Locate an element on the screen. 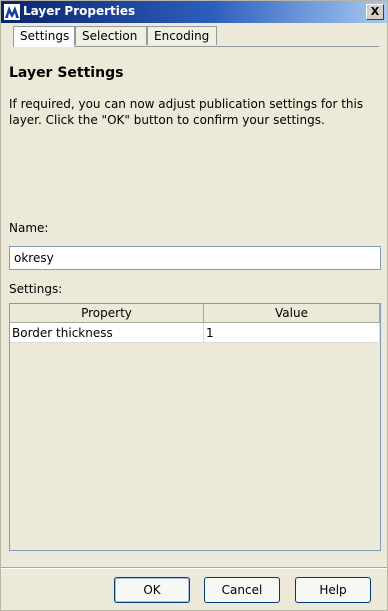  table-row: Border thickness 1 is located at coordinates (195, 333).